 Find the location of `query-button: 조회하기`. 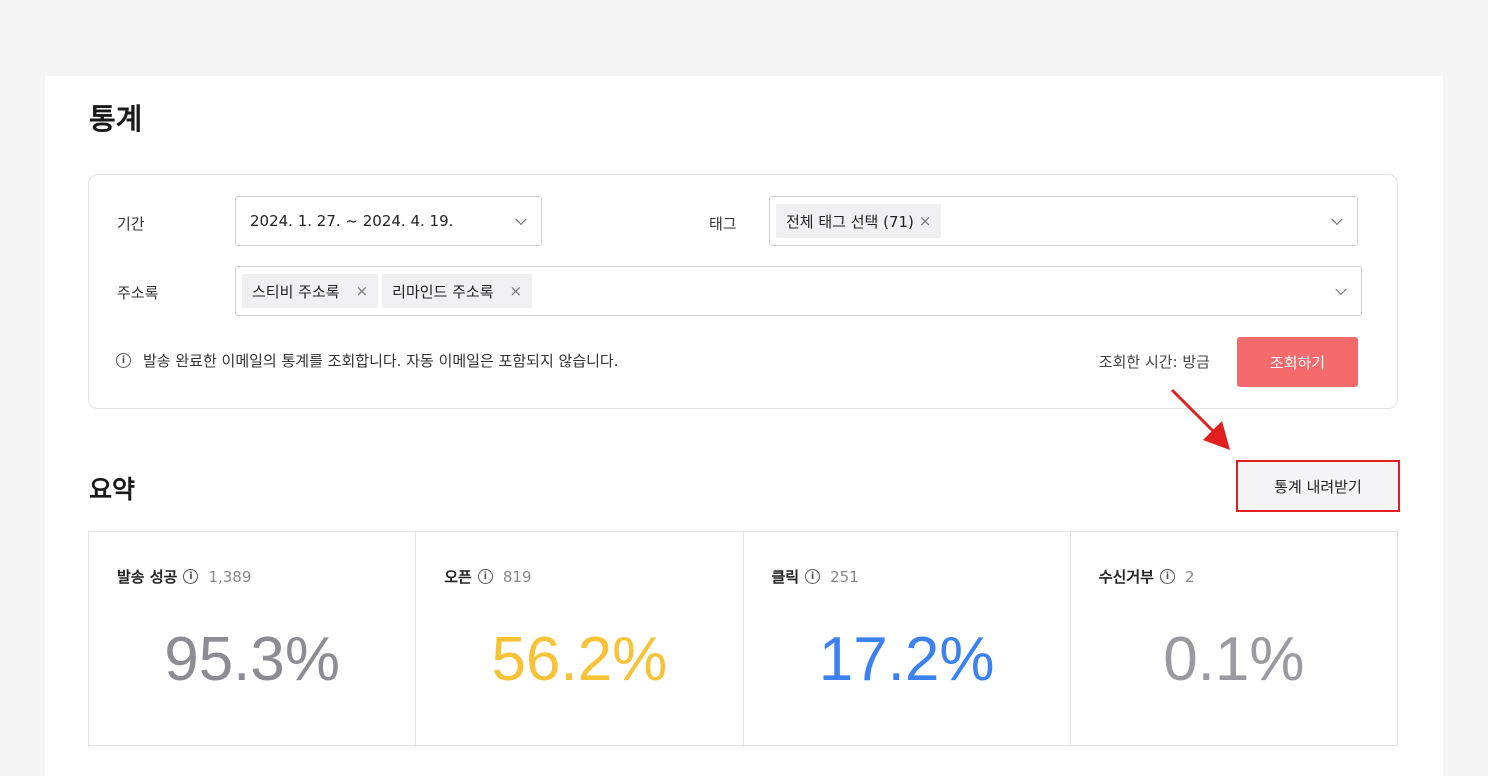

query-button: 조회하기 is located at coordinates (1297, 362).